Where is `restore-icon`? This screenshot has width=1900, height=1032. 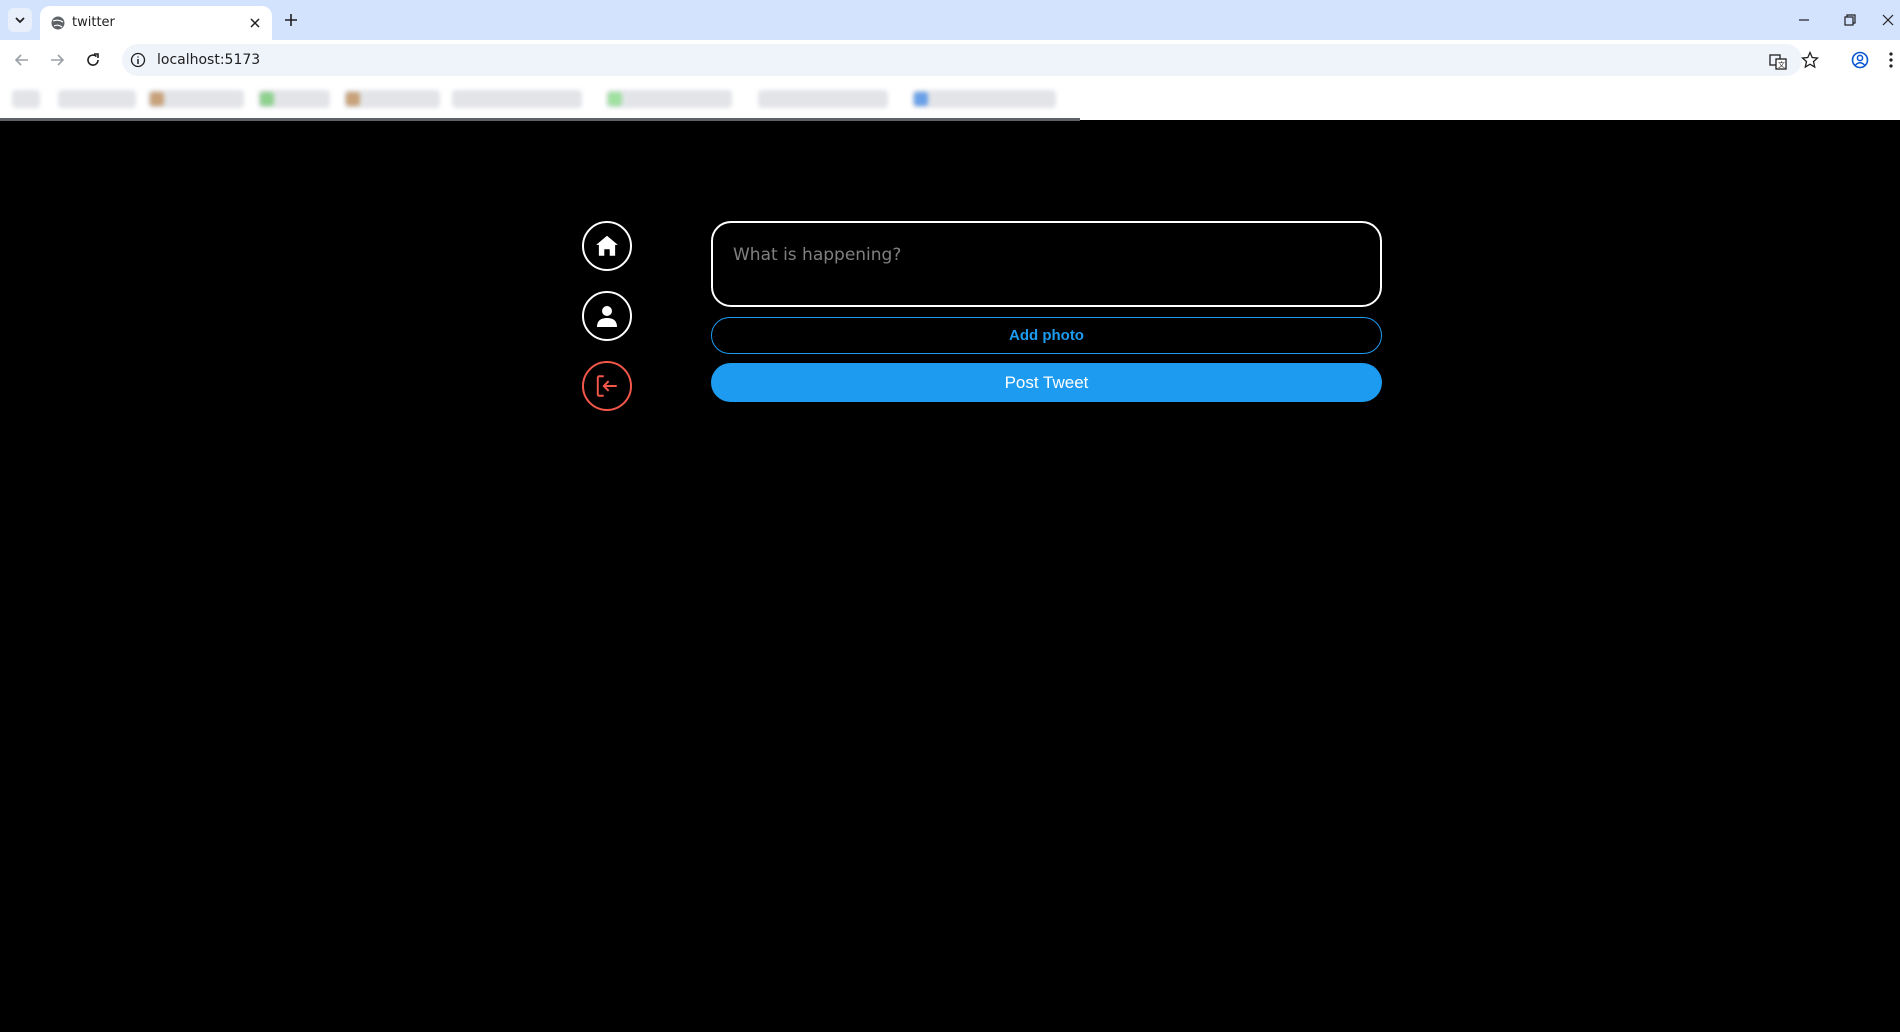 restore-icon is located at coordinates (1850, 20).